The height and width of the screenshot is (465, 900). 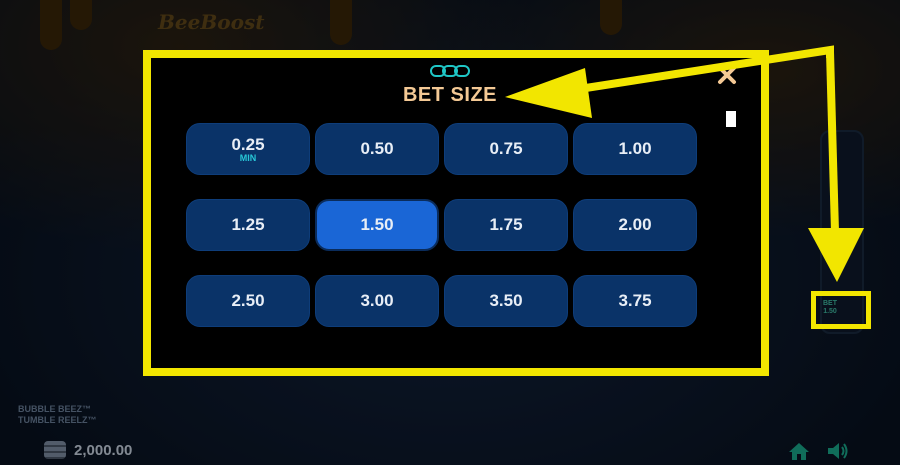 I want to click on annotation-highlight-box, so click(x=841, y=310).